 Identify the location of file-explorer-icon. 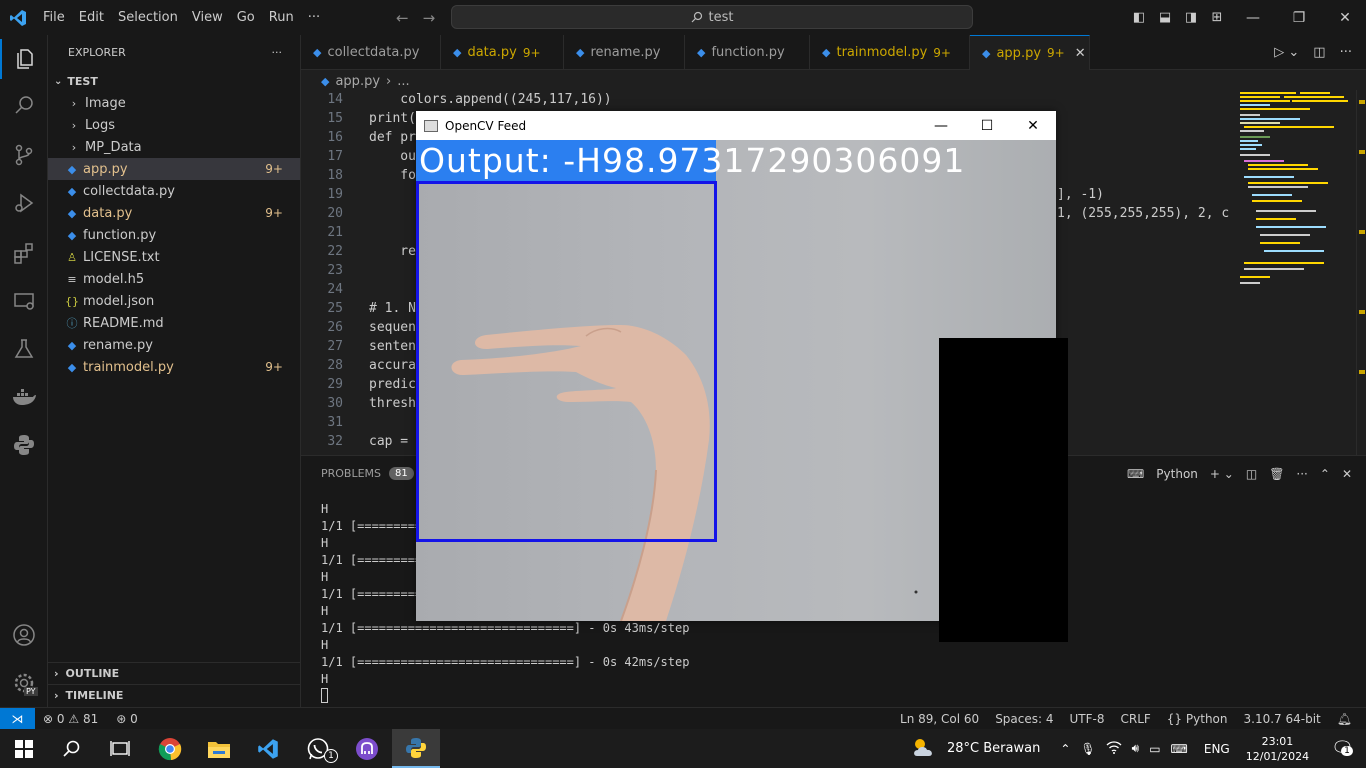
(219, 748).